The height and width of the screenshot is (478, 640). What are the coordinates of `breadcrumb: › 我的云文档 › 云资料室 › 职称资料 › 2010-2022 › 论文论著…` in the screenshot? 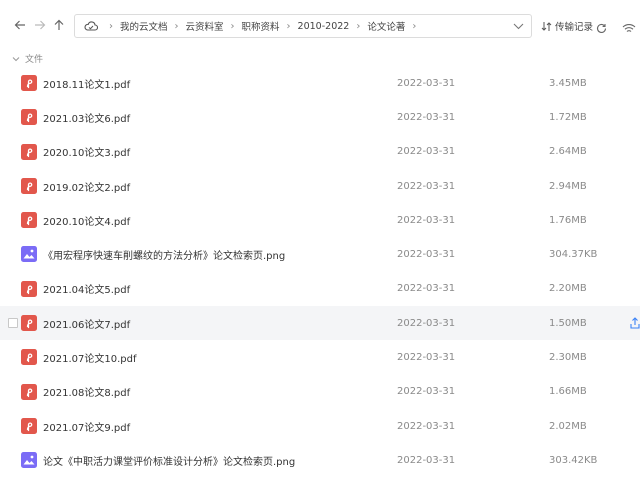 It's located at (262, 26).